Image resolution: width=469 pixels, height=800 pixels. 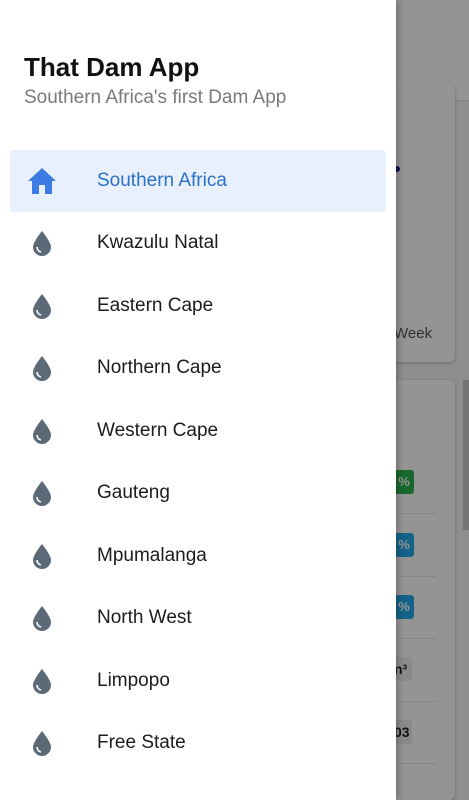 What do you see at coordinates (198, 743) in the screenshot?
I see `nav-item-free-state: Free State` at bounding box center [198, 743].